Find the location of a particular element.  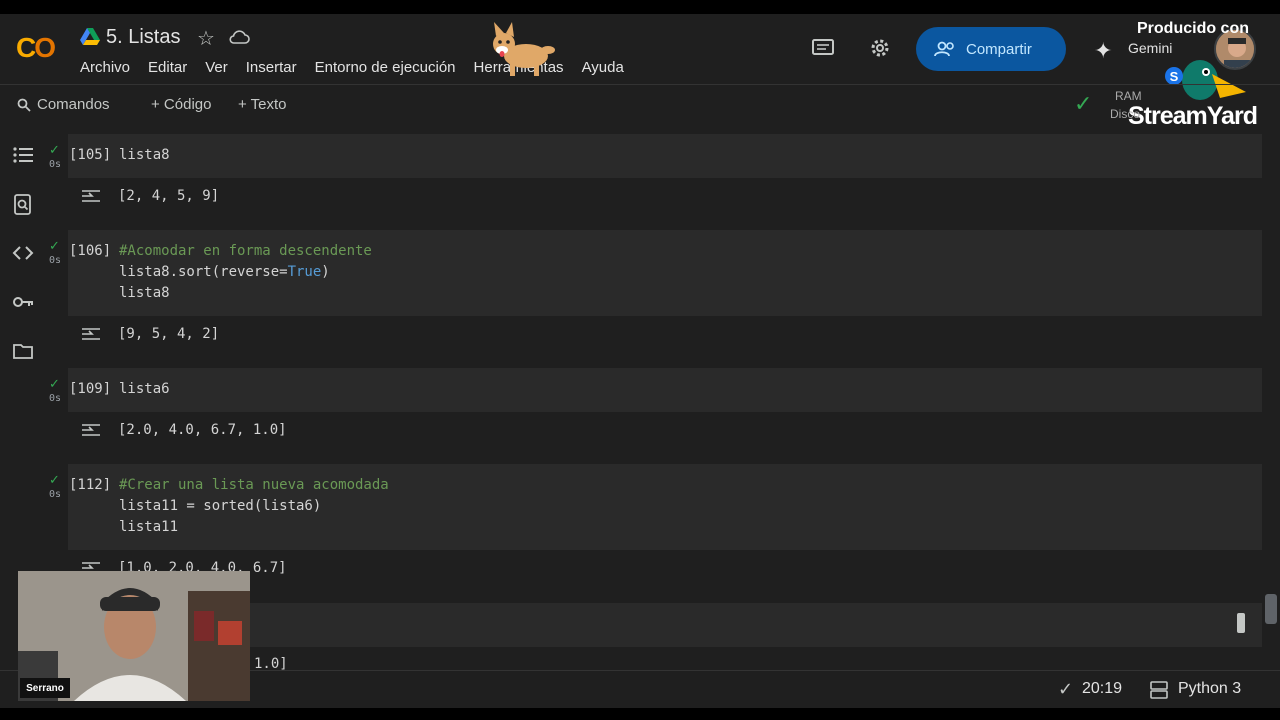

code-snippets-icon is located at coordinates (23, 253).